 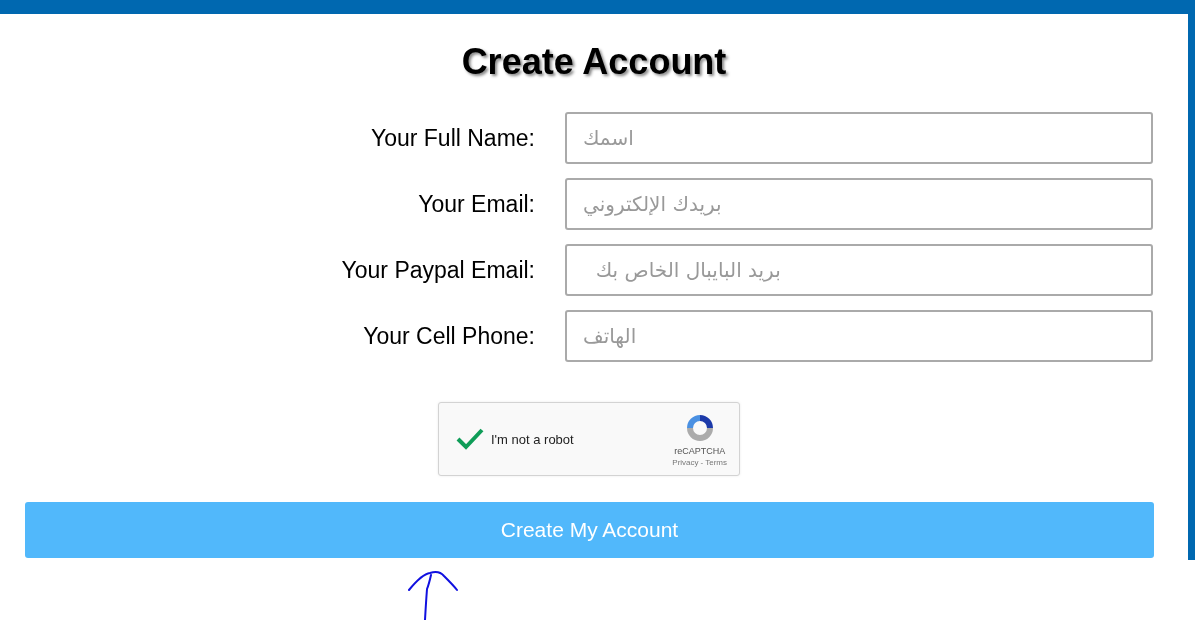 What do you see at coordinates (448, 336) in the screenshot?
I see `field-label: Your Cell Phone:` at bounding box center [448, 336].